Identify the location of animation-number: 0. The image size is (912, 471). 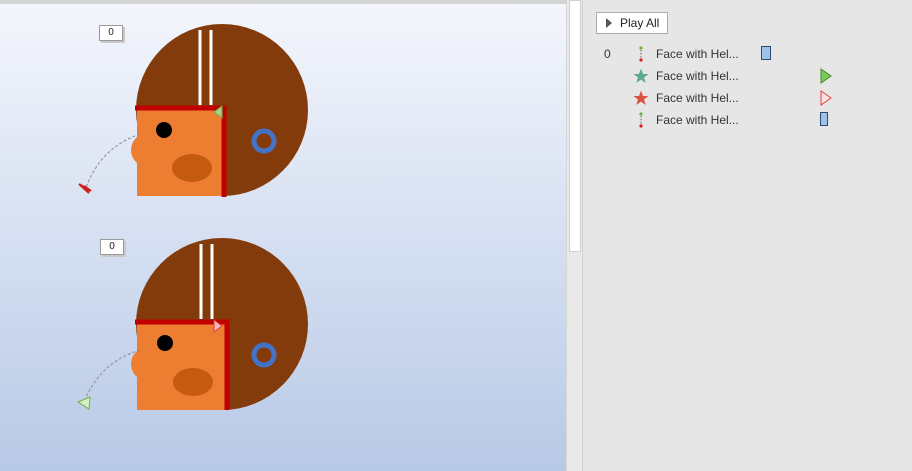
(607, 54).